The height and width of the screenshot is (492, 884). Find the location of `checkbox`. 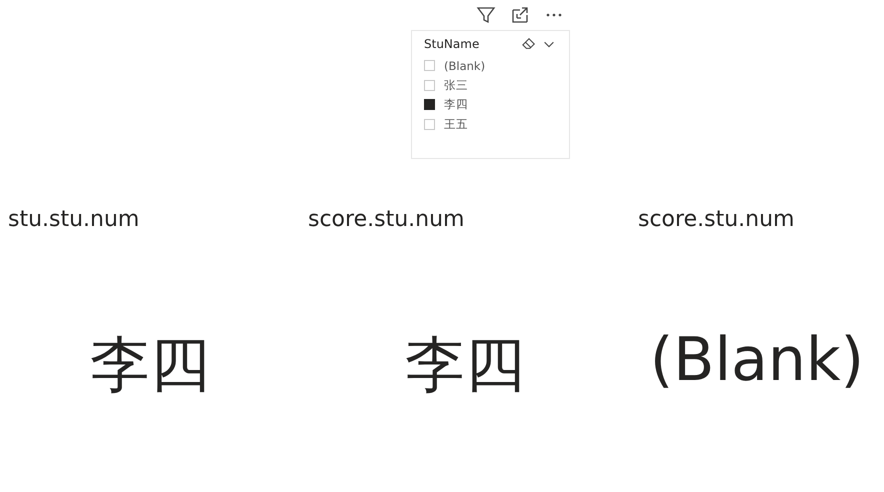

checkbox is located at coordinates (429, 104).